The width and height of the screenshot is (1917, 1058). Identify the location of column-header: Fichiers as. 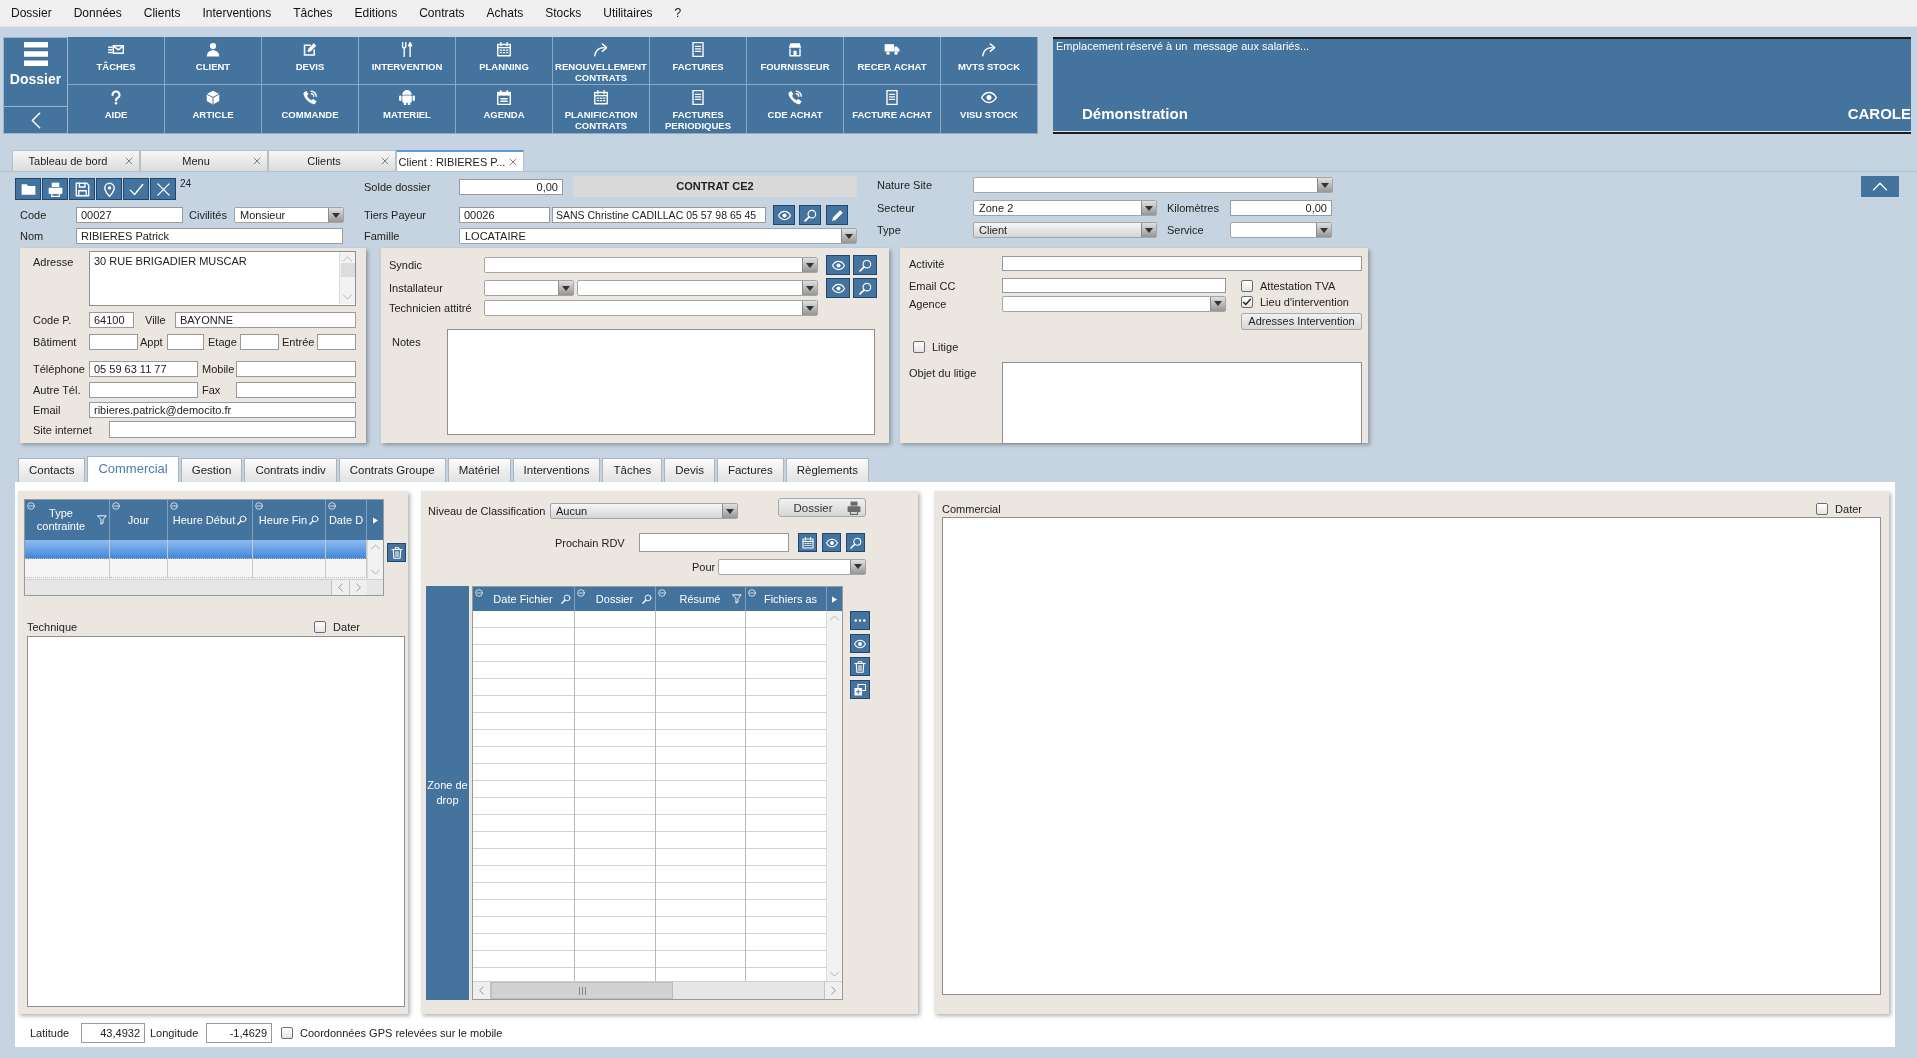
(786, 599).